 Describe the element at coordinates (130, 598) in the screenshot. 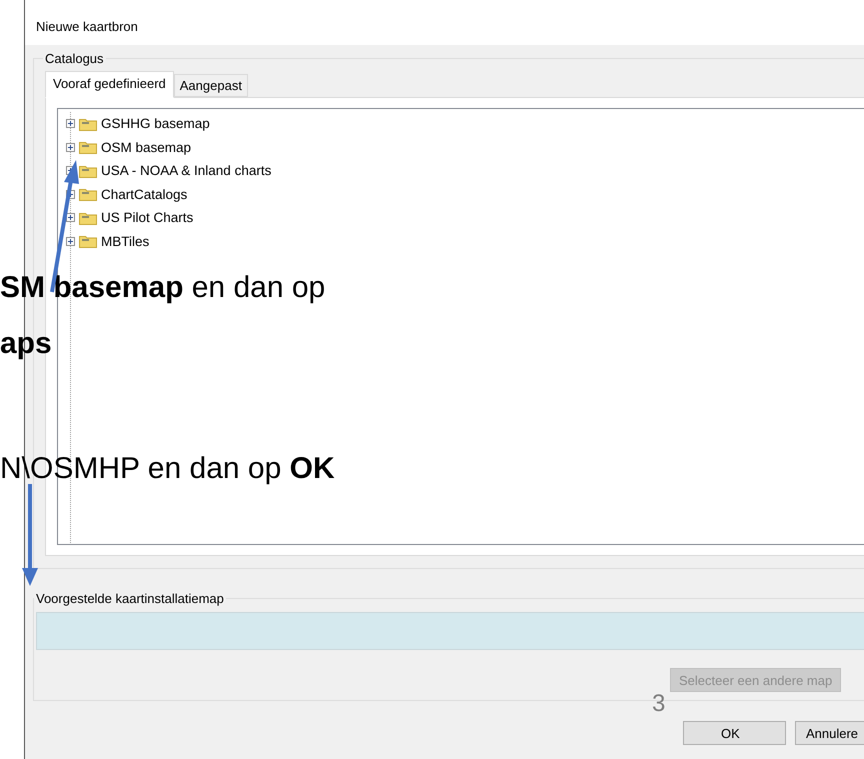

I see `group-label: Voorgestelde kaartinstallatiemap` at that location.